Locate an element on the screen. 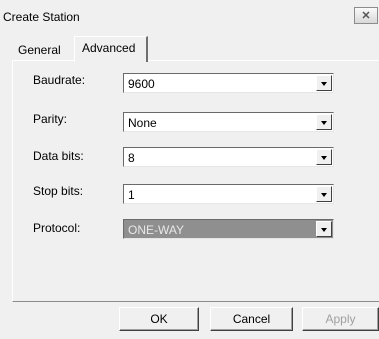  apply-button: Apply is located at coordinates (340, 319).